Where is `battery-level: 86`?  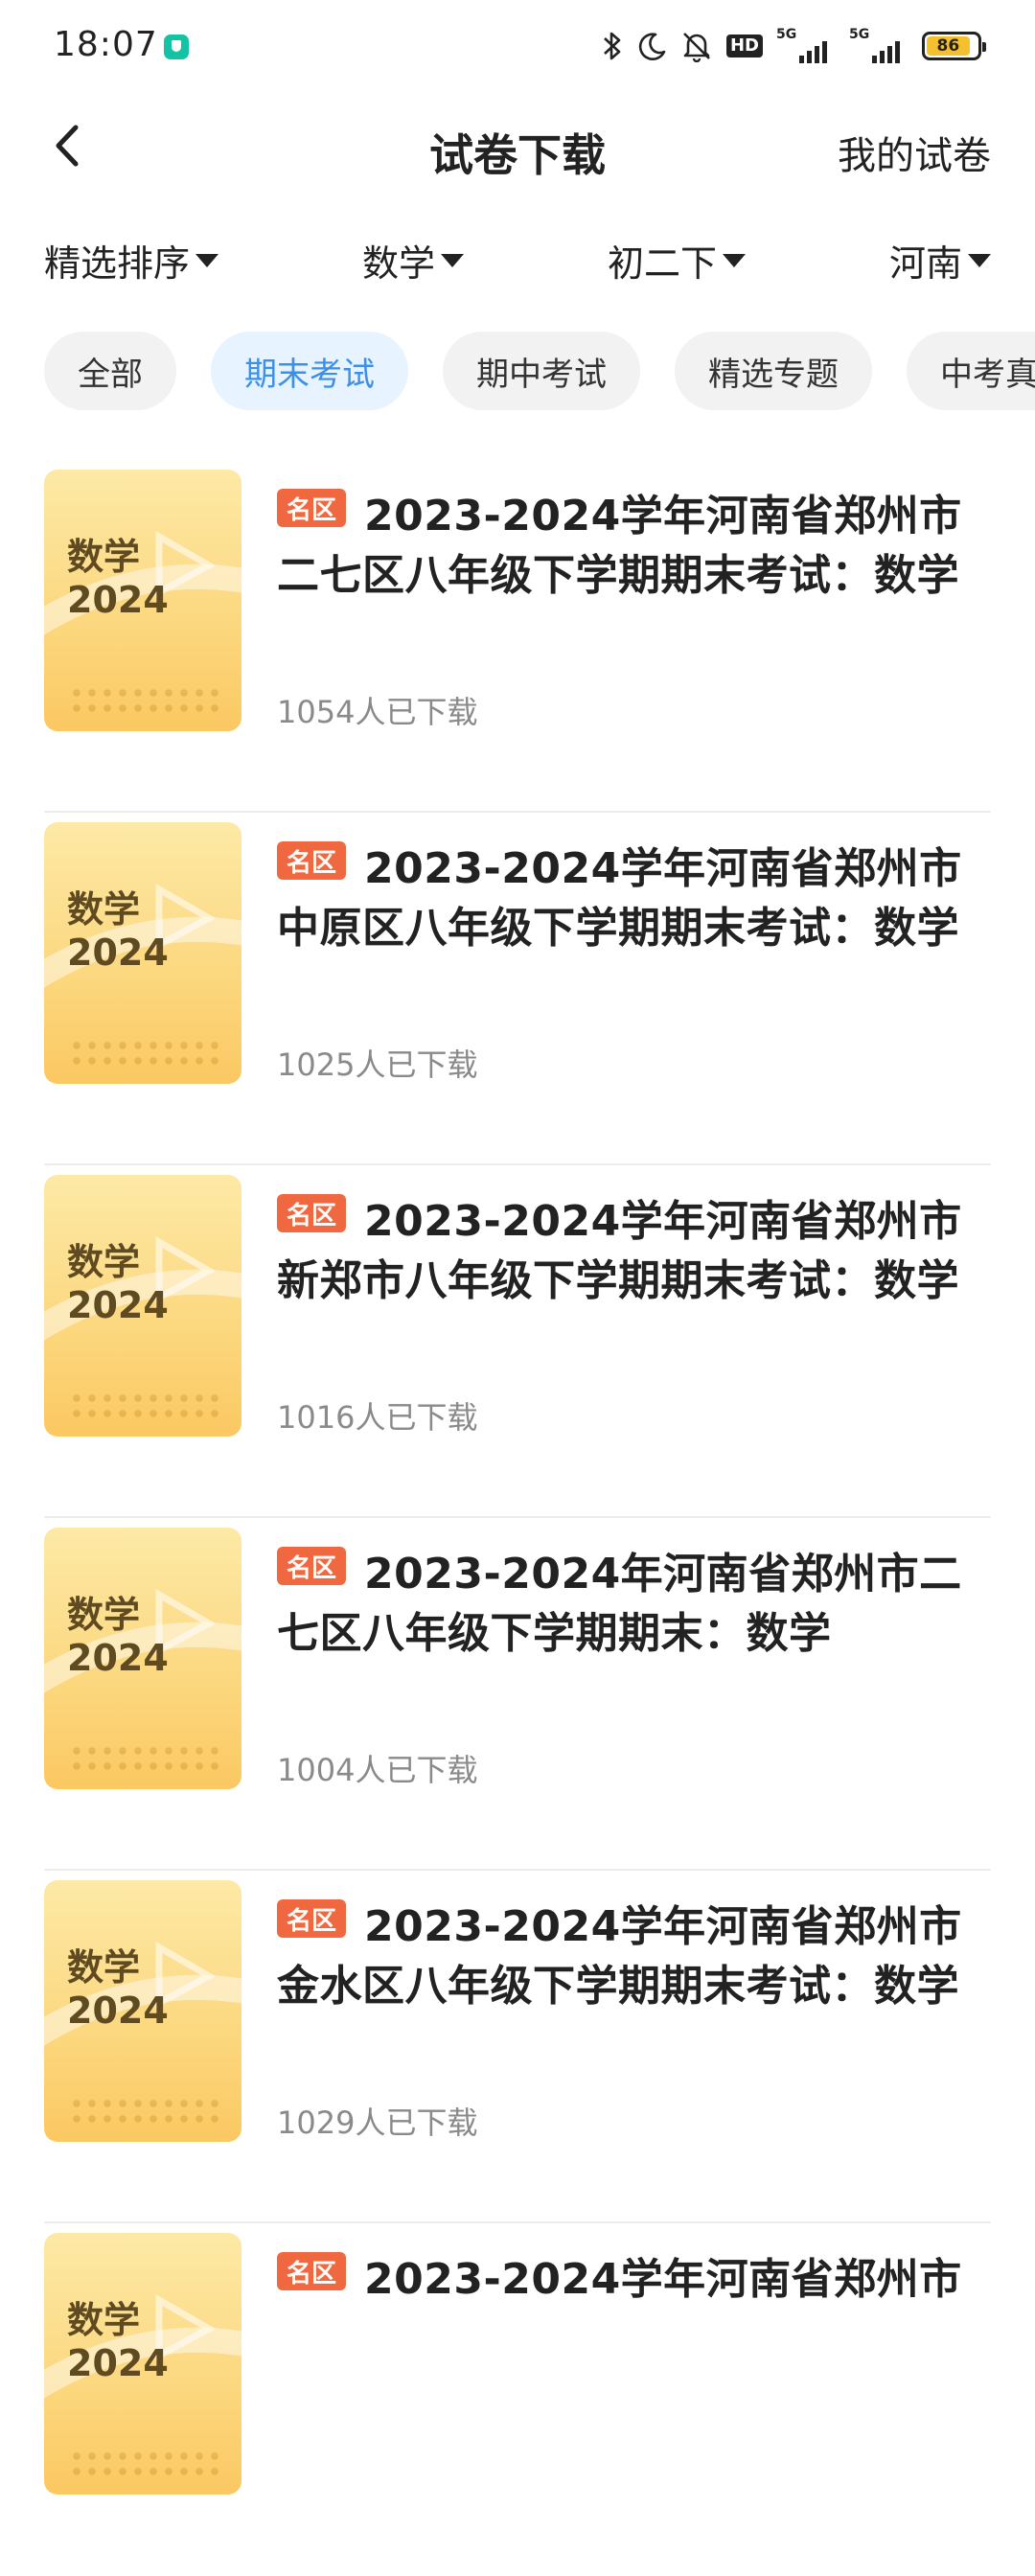 battery-level: 86 is located at coordinates (948, 46).